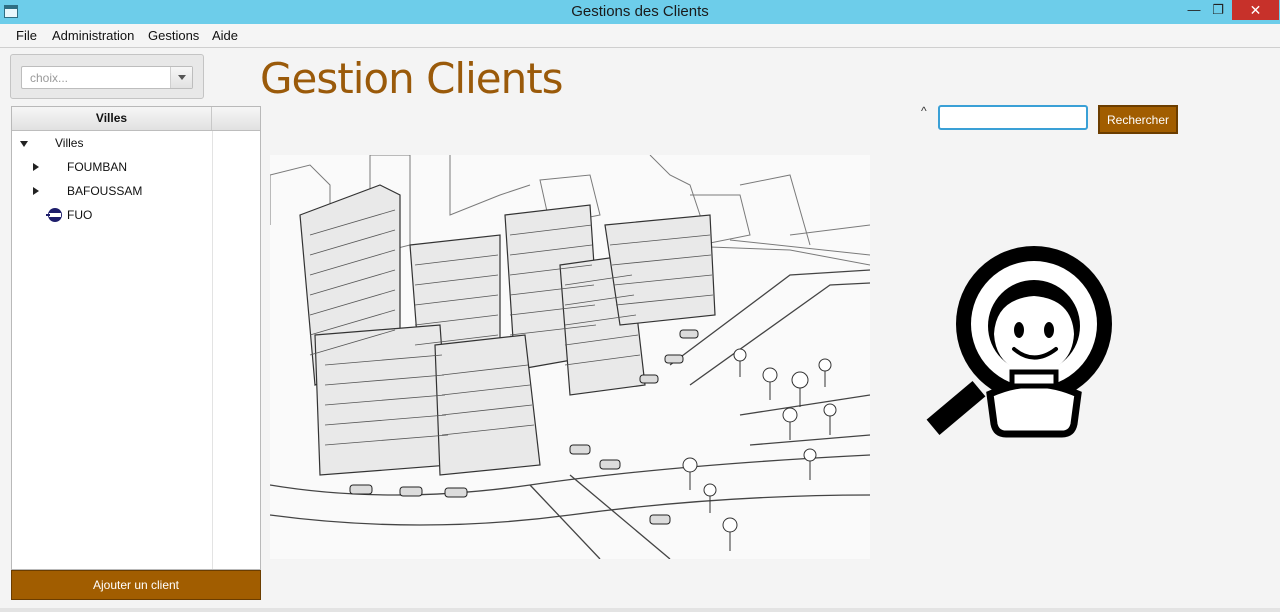 This screenshot has height=612, width=1280. Describe the element at coordinates (225, 35) in the screenshot. I see `menu-aide: Aide` at that location.